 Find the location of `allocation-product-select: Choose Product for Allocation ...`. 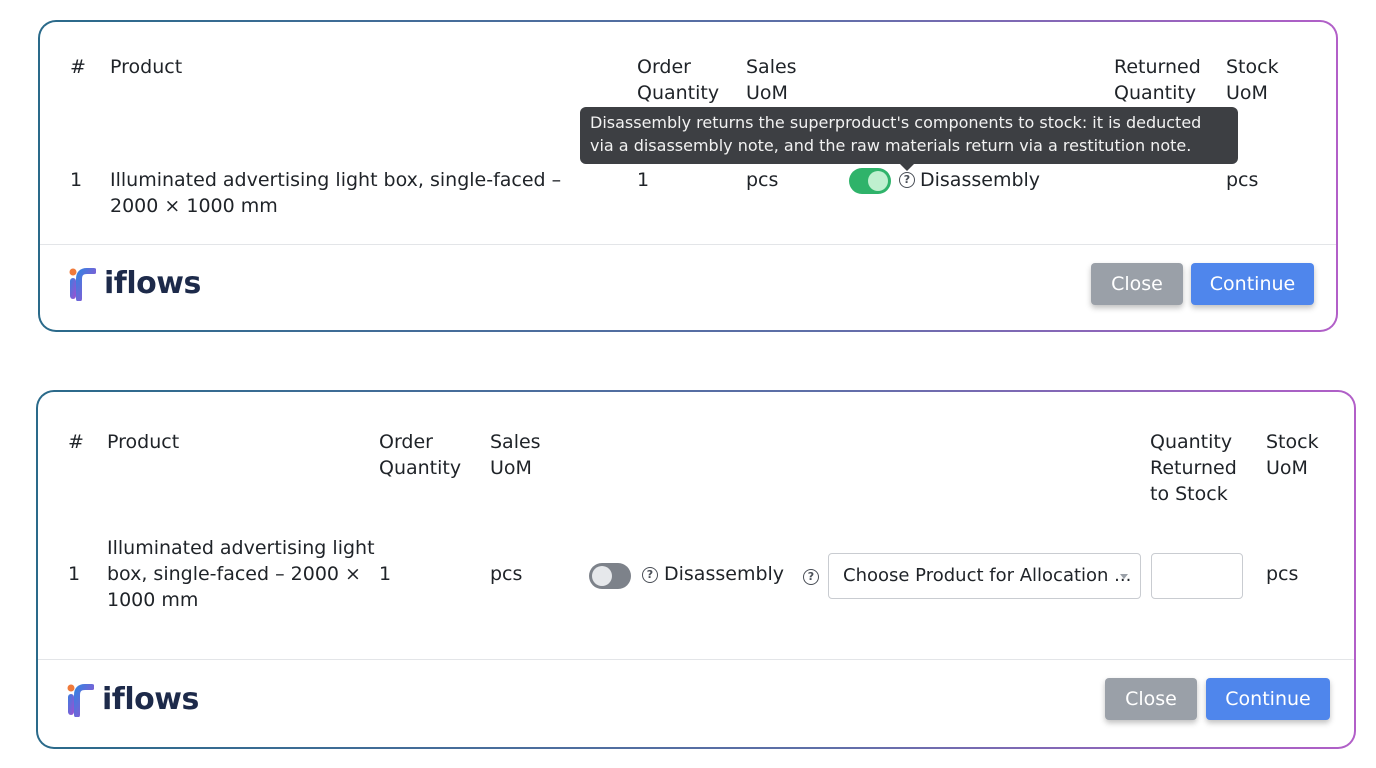

allocation-product-select: Choose Product for Allocation ... is located at coordinates (984, 576).